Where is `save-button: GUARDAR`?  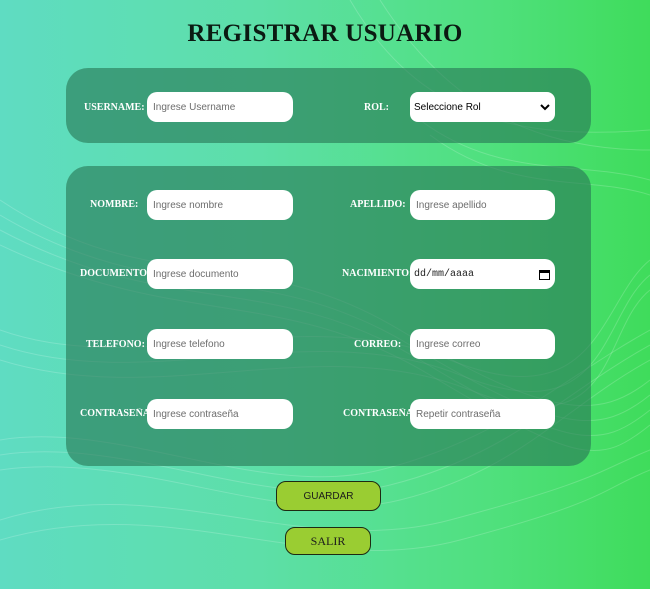 save-button: GUARDAR is located at coordinates (328, 496).